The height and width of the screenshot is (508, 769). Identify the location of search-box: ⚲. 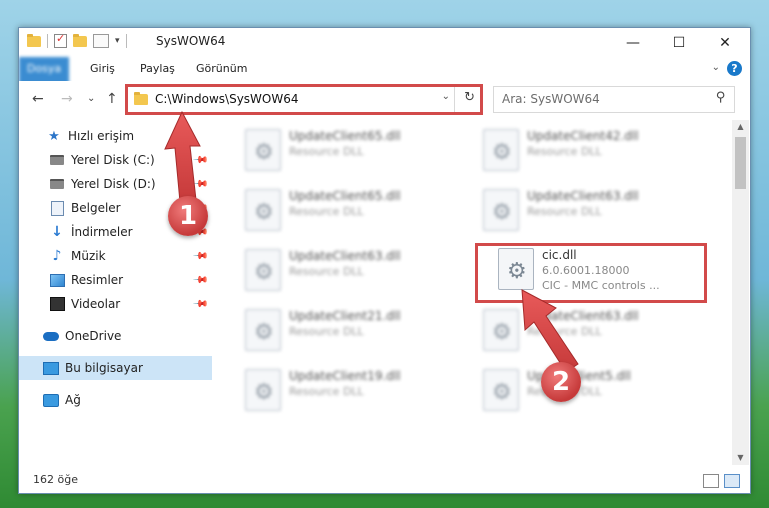
(614, 99).